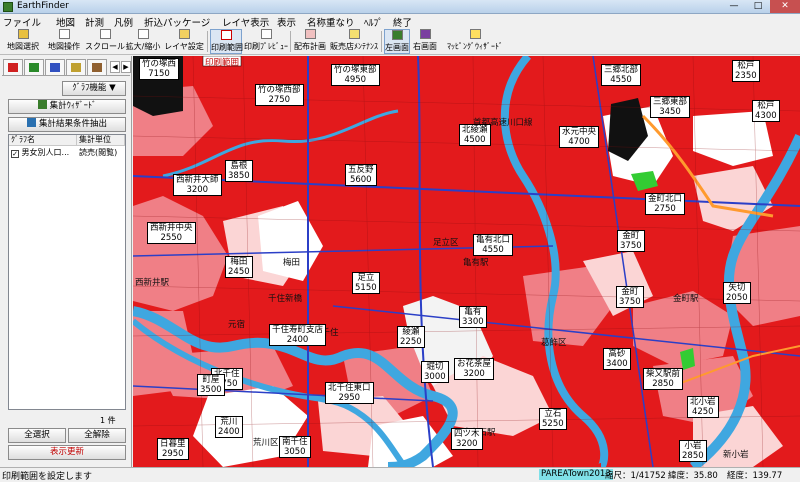  What do you see at coordinates (475, 135) in the screenshot?
I see `area-label: 北綾瀬 4500` at bounding box center [475, 135].